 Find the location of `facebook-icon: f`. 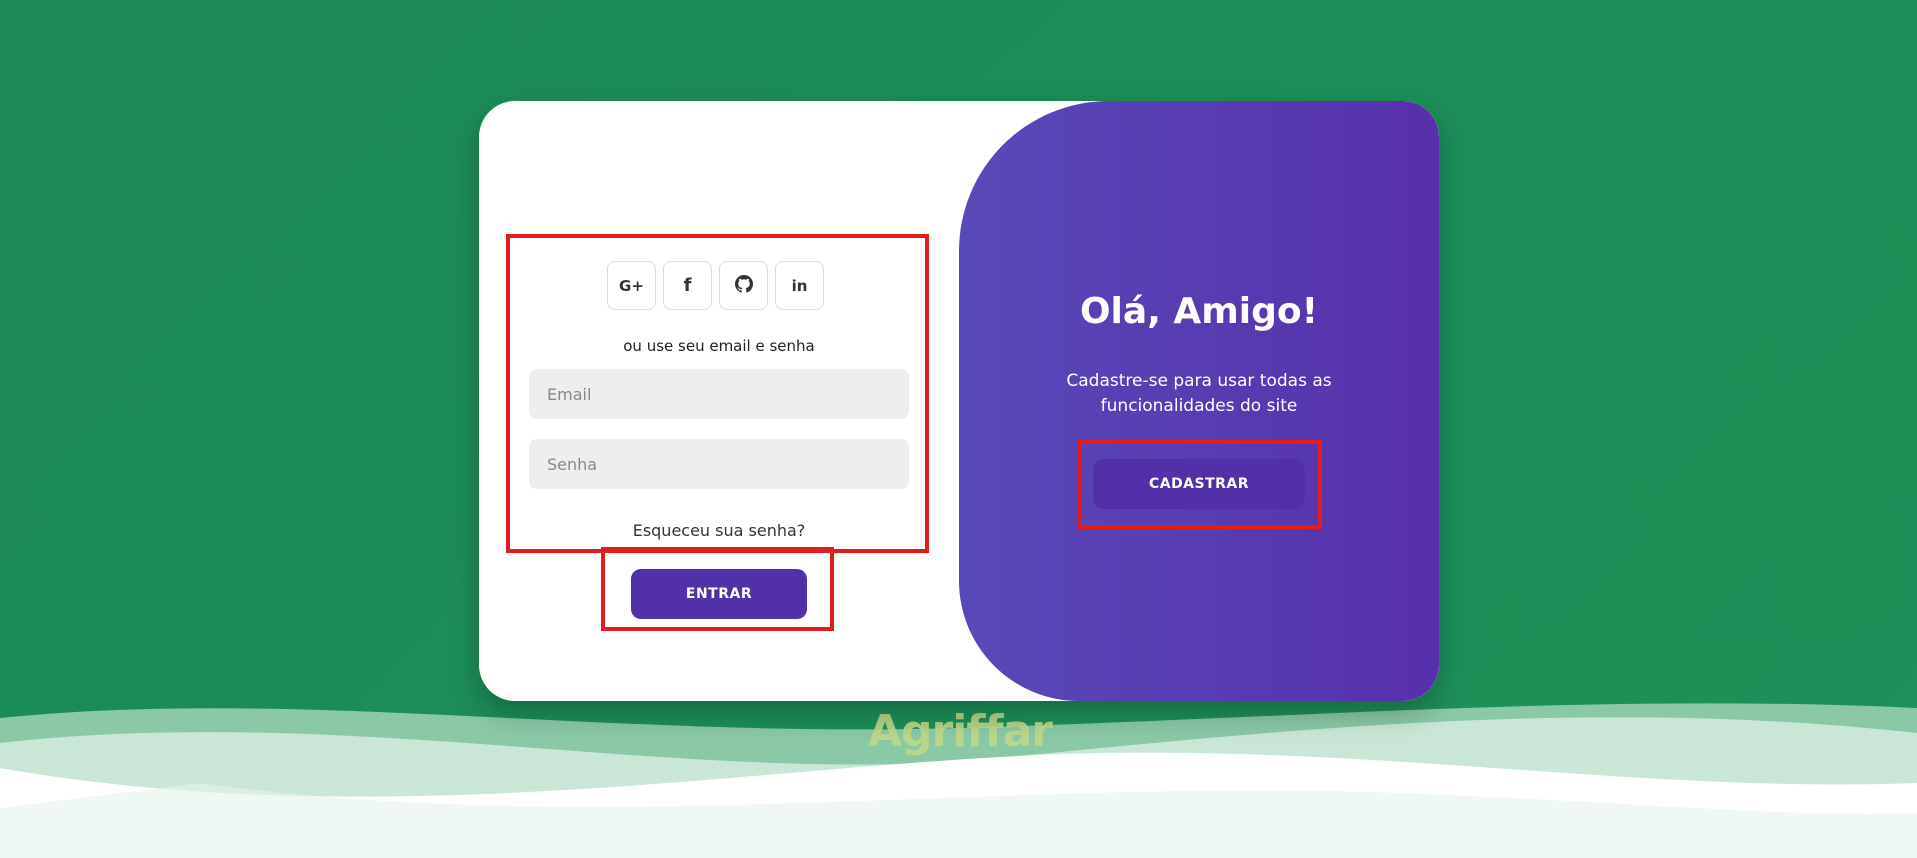

facebook-icon: f is located at coordinates (687, 285).